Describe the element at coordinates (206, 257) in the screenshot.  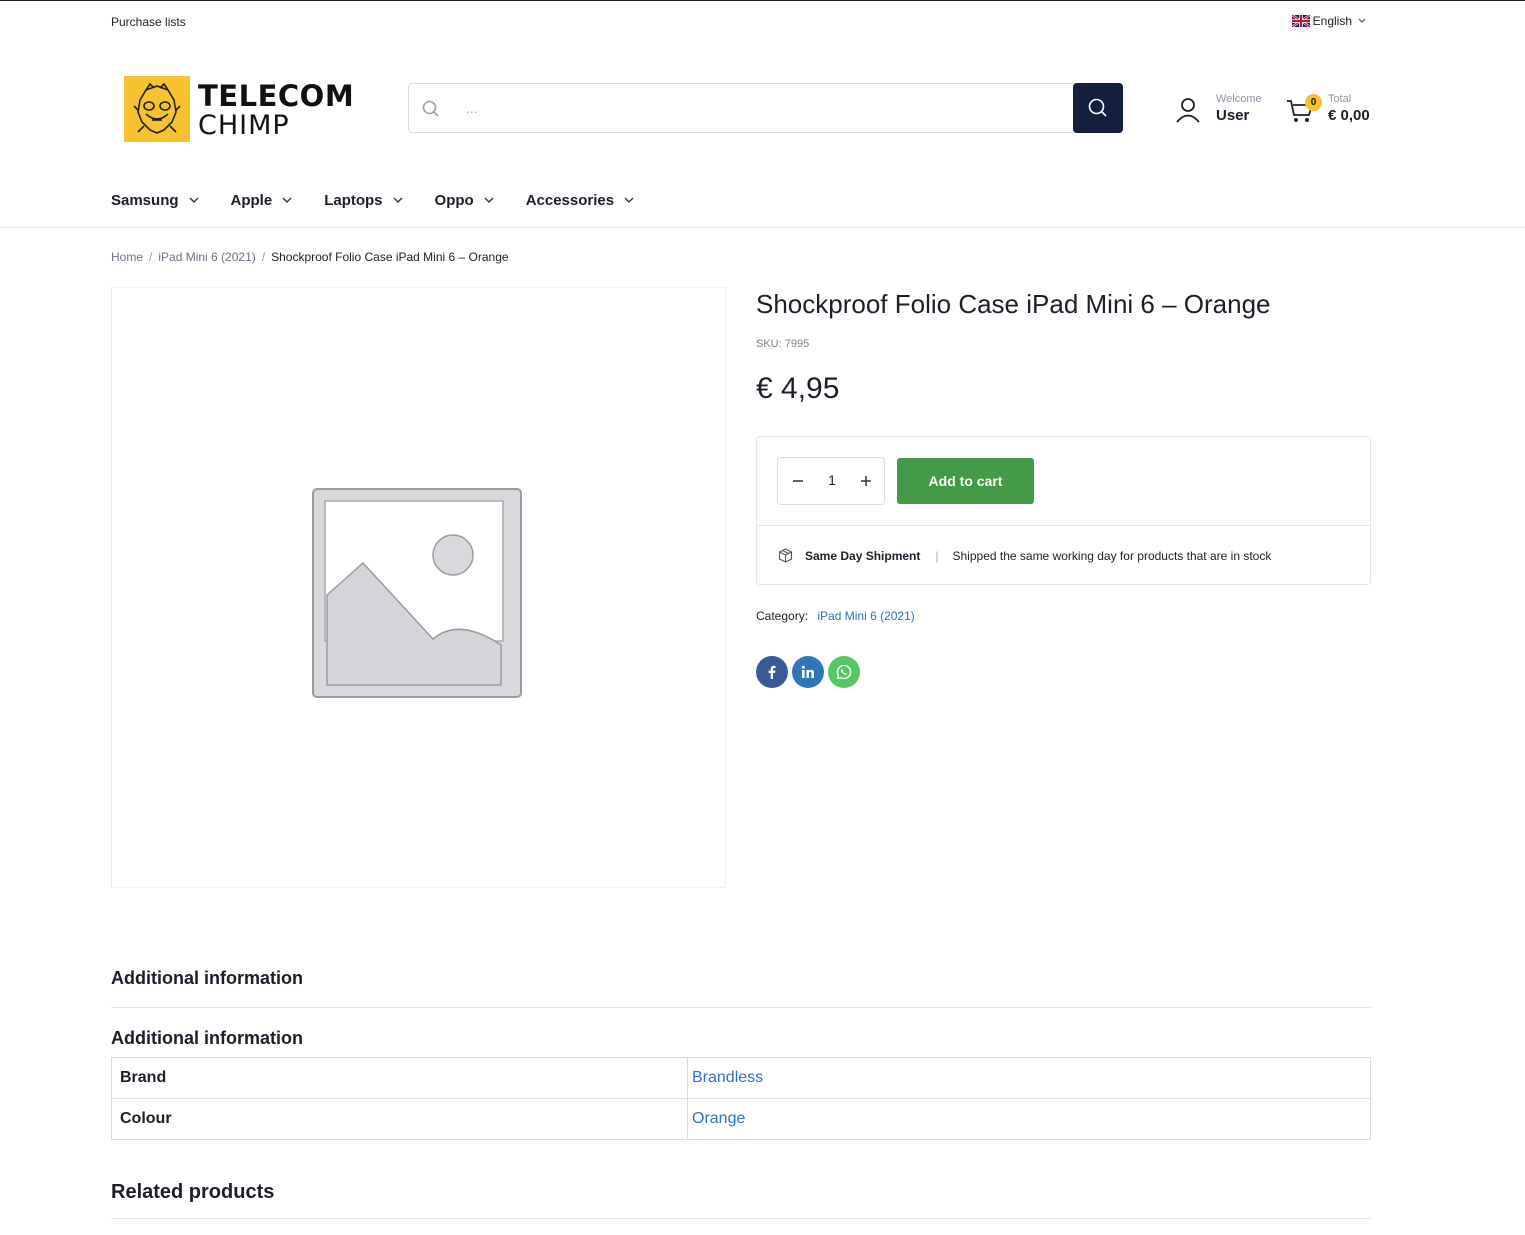
I see `breadcrumb-category: iPad Mini 6 (2021)` at that location.